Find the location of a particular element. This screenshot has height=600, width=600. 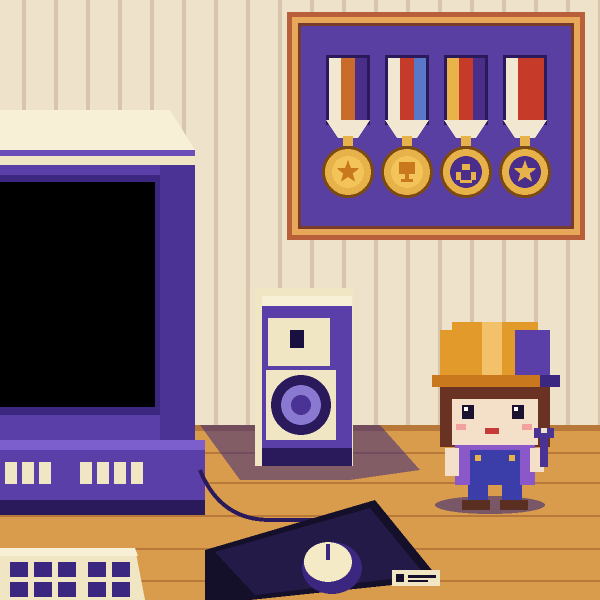

speaker is located at coordinates (304, 377).